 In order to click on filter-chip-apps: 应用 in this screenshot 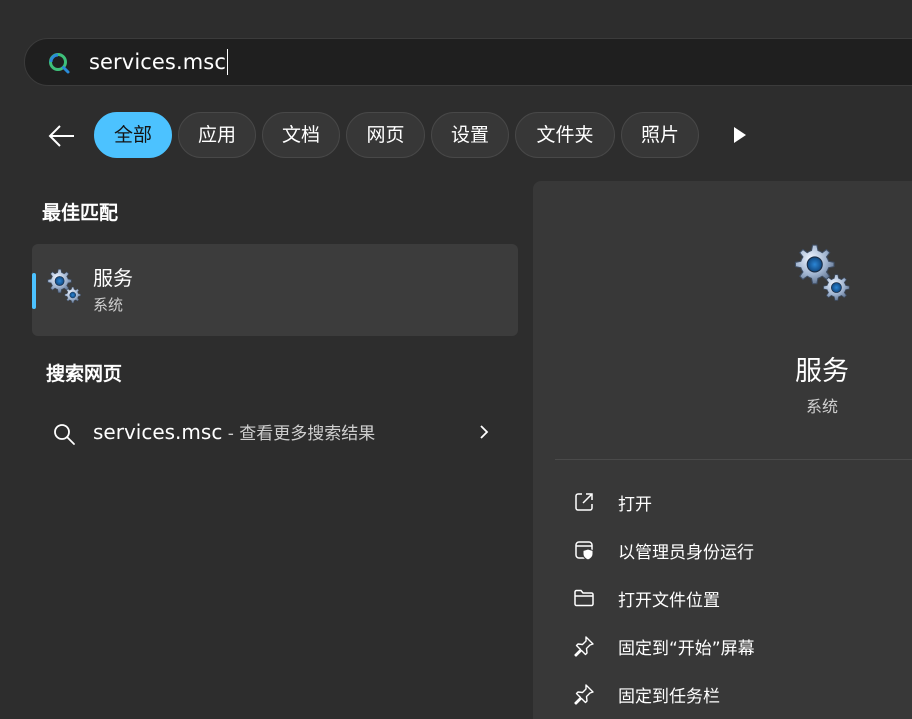, I will do `click(217, 135)`.